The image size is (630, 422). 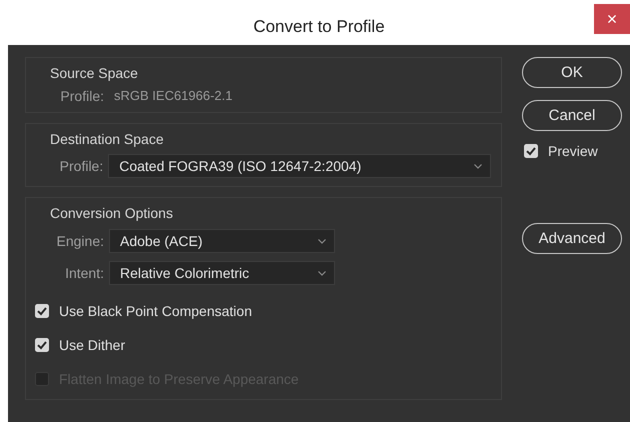 I want to click on group-title: Source Space, so click(x=94, y=73).